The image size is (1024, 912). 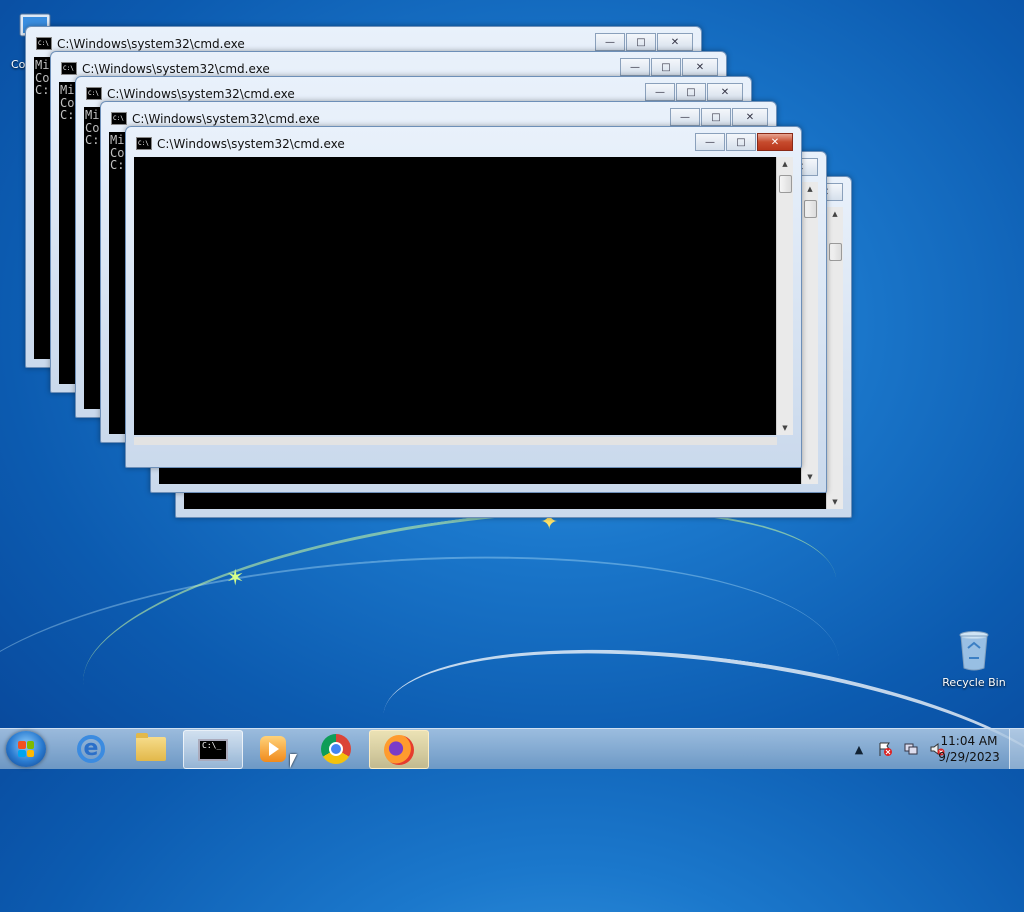 I want to click on computer-icon-label: Co, so click(x=18, y=64).